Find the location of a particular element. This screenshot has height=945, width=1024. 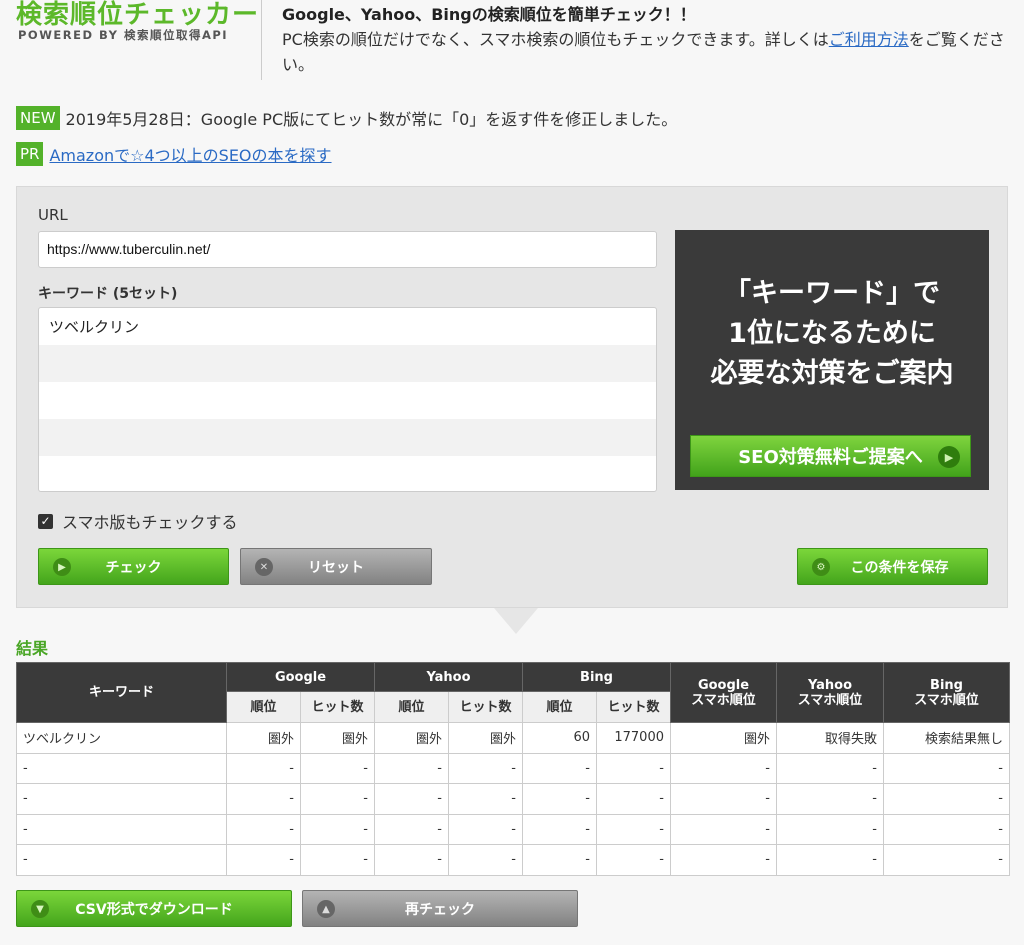

reset-button: ✕ リセット is located at coordinates (336, 566).